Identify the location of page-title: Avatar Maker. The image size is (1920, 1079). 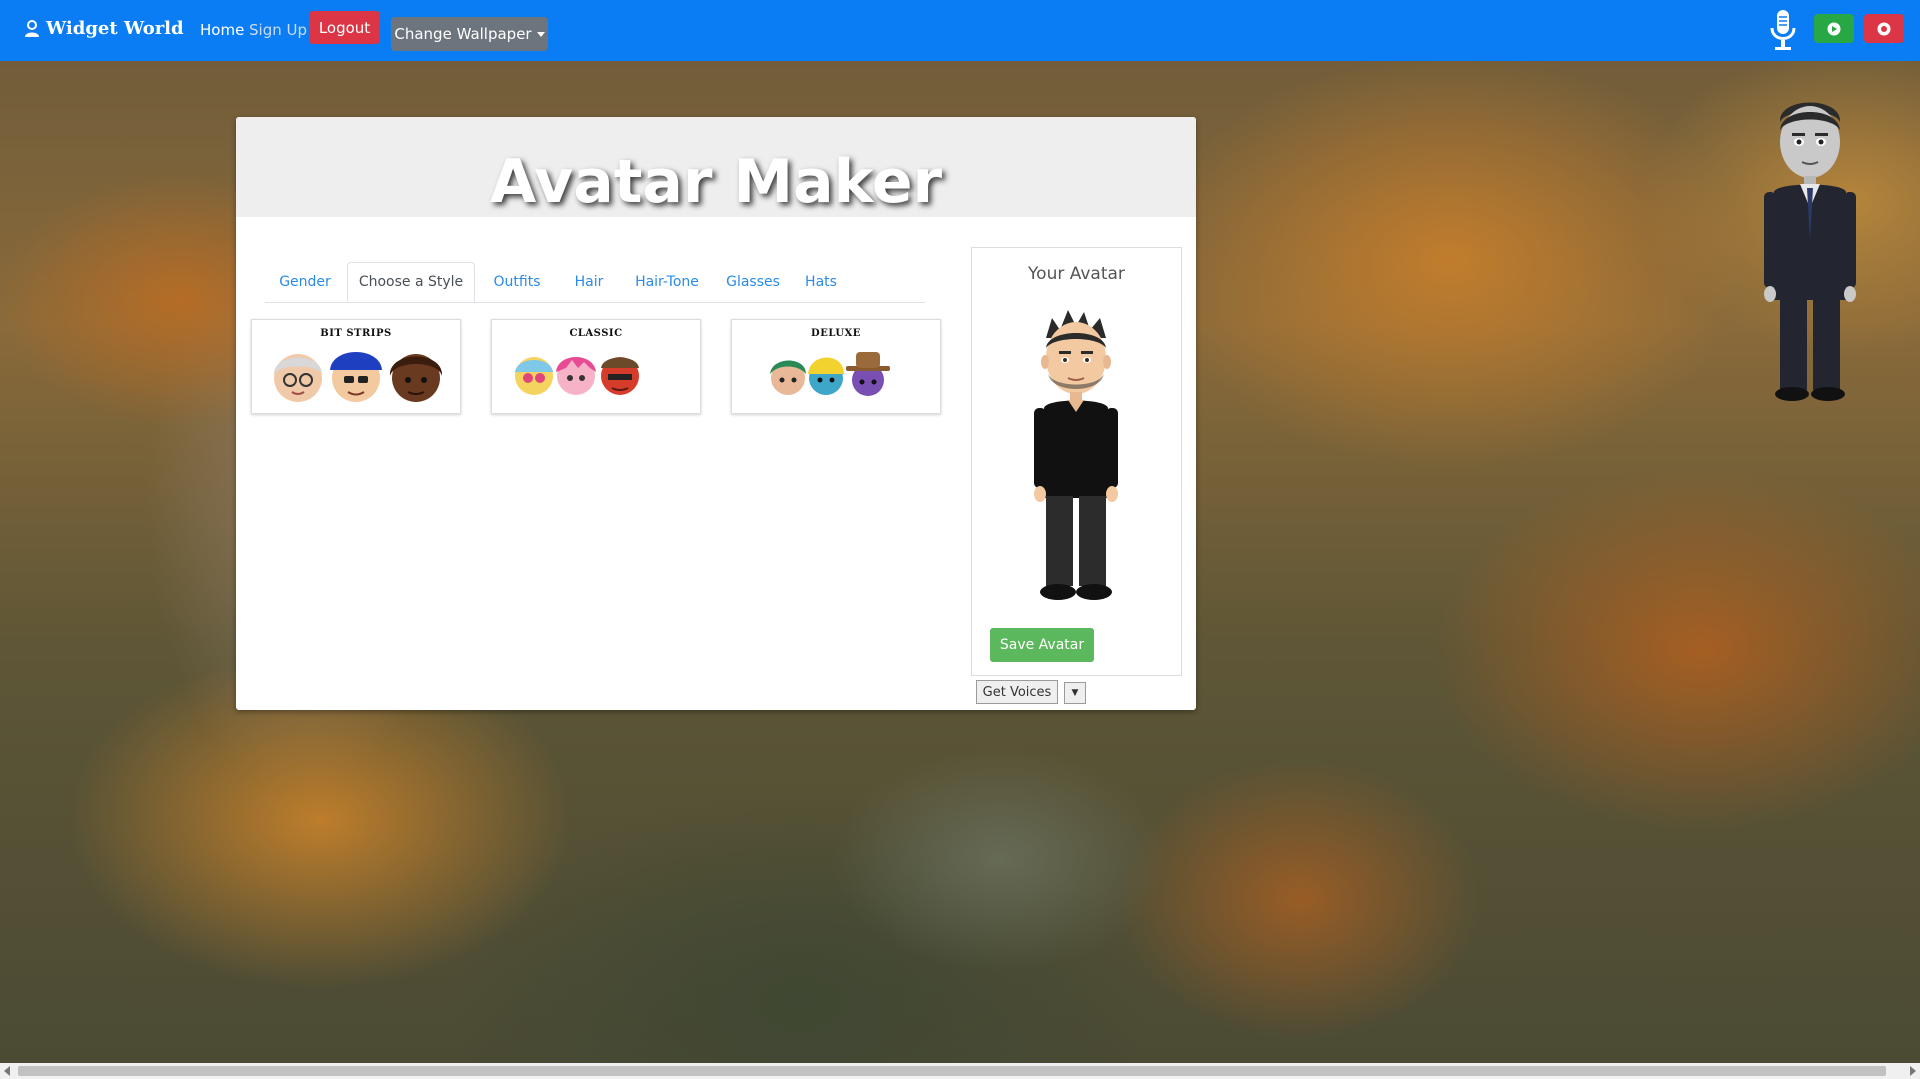
(716, 182).